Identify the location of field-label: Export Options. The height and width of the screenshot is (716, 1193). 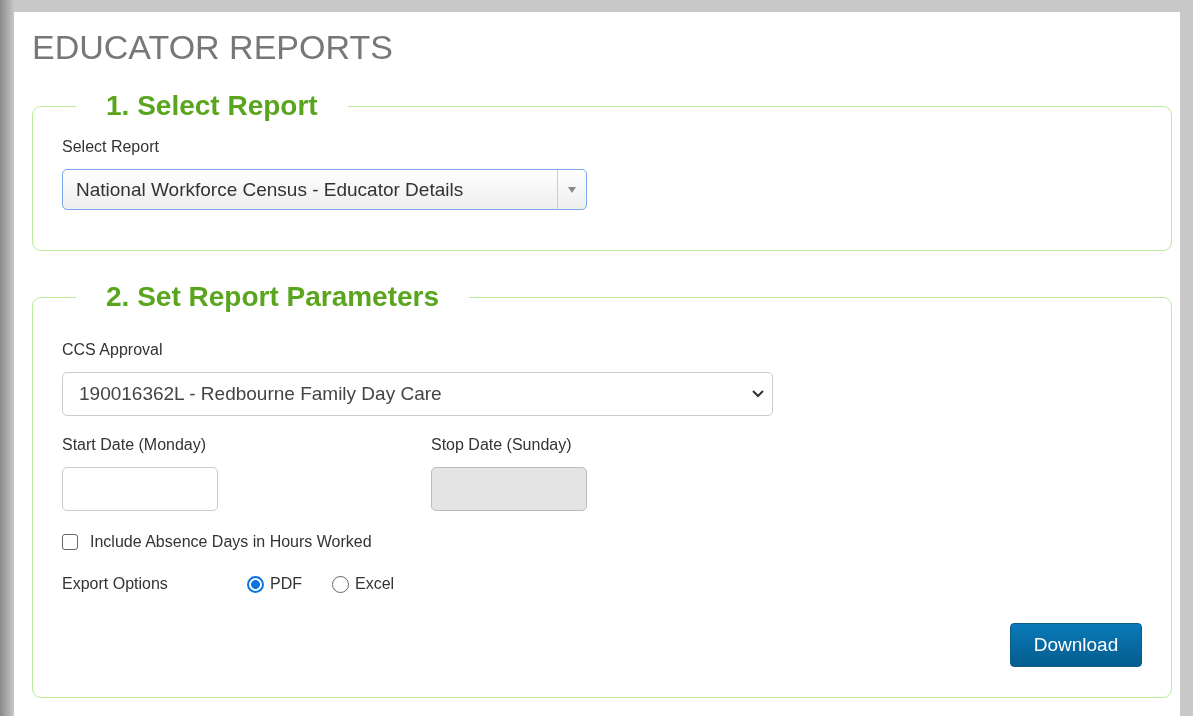
(115, 584).